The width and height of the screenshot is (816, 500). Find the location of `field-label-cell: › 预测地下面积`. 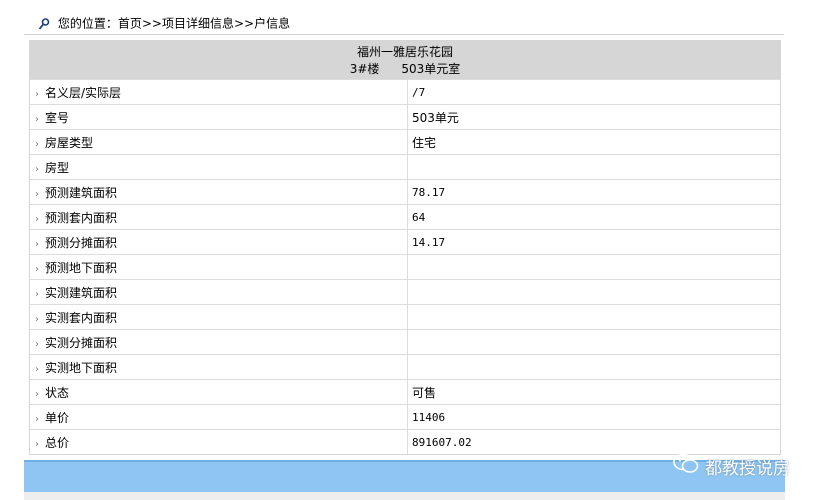

field-label-cell: › 预测地下面积 is located at coordinates (219, 267).